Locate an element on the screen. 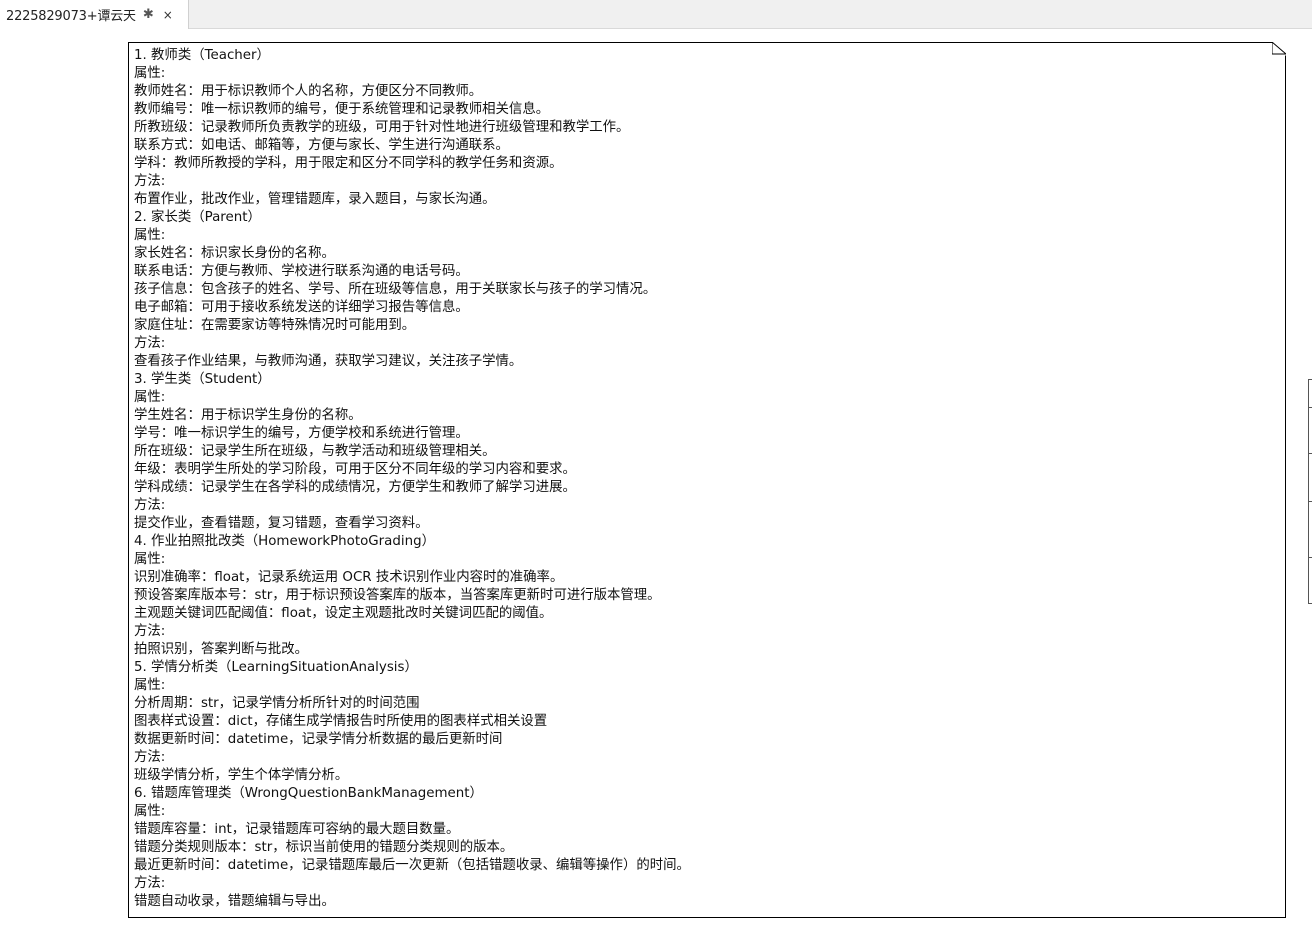 The height and width of the screenshot is (928, 1312). note-line: 家长姓名：标识家长身份的名称。 is located at coordinates (234, 253).